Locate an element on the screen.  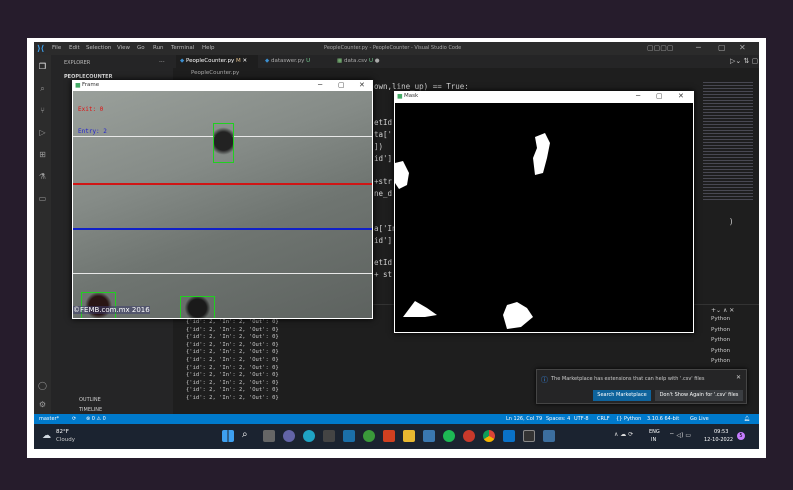
chrome-icon is located at coordinates (489, 436).